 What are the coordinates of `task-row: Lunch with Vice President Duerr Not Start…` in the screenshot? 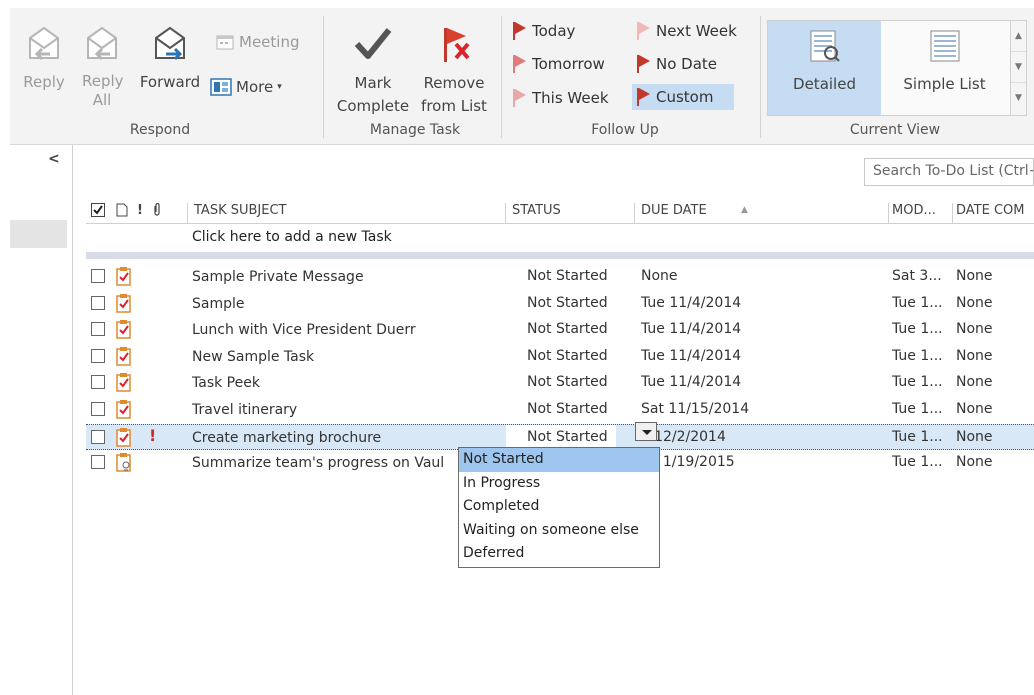 It's located at (560, 330).